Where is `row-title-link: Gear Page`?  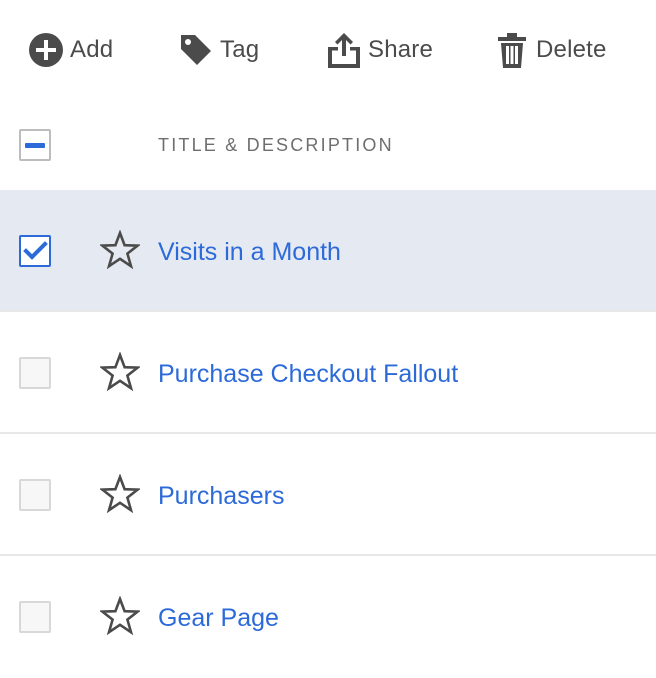 row-title-link: Gear Page is located at coordinates (218, 618).